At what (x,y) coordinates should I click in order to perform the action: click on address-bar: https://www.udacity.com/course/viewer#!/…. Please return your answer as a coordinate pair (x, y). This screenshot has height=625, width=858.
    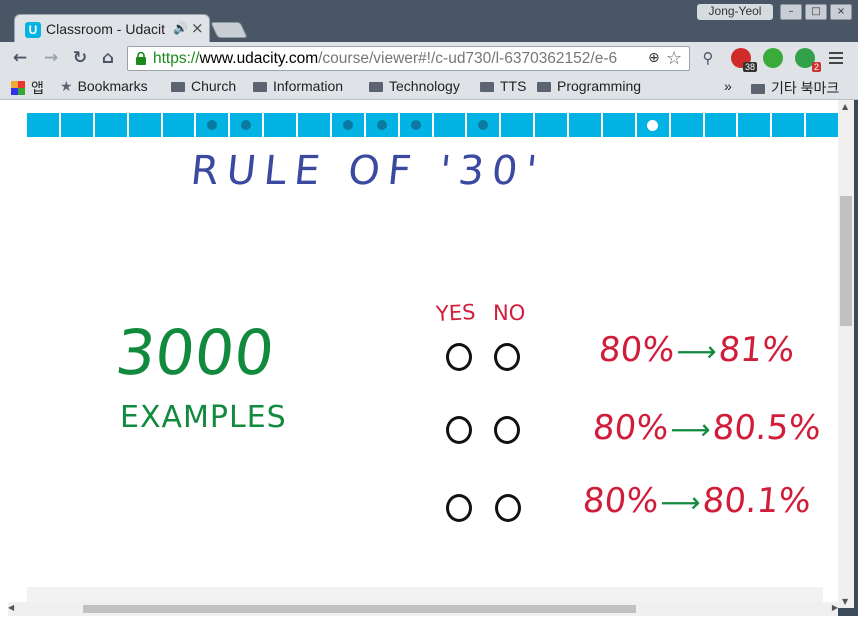
    Looking at the image, I should click on (408, 58).